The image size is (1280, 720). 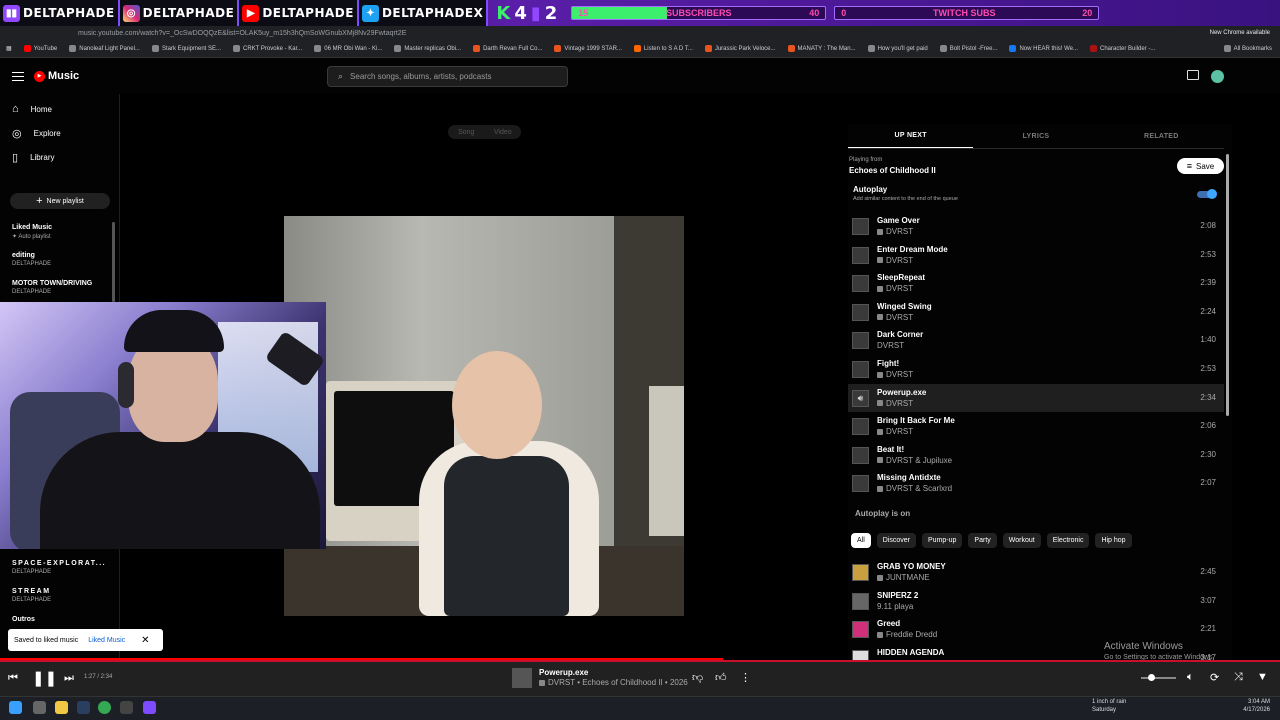 What do you see at coordinates (31, 595) in the screenshot?
I see `playlist-item: STREAM DELTAPHADE` at bounding box center [31, 595].